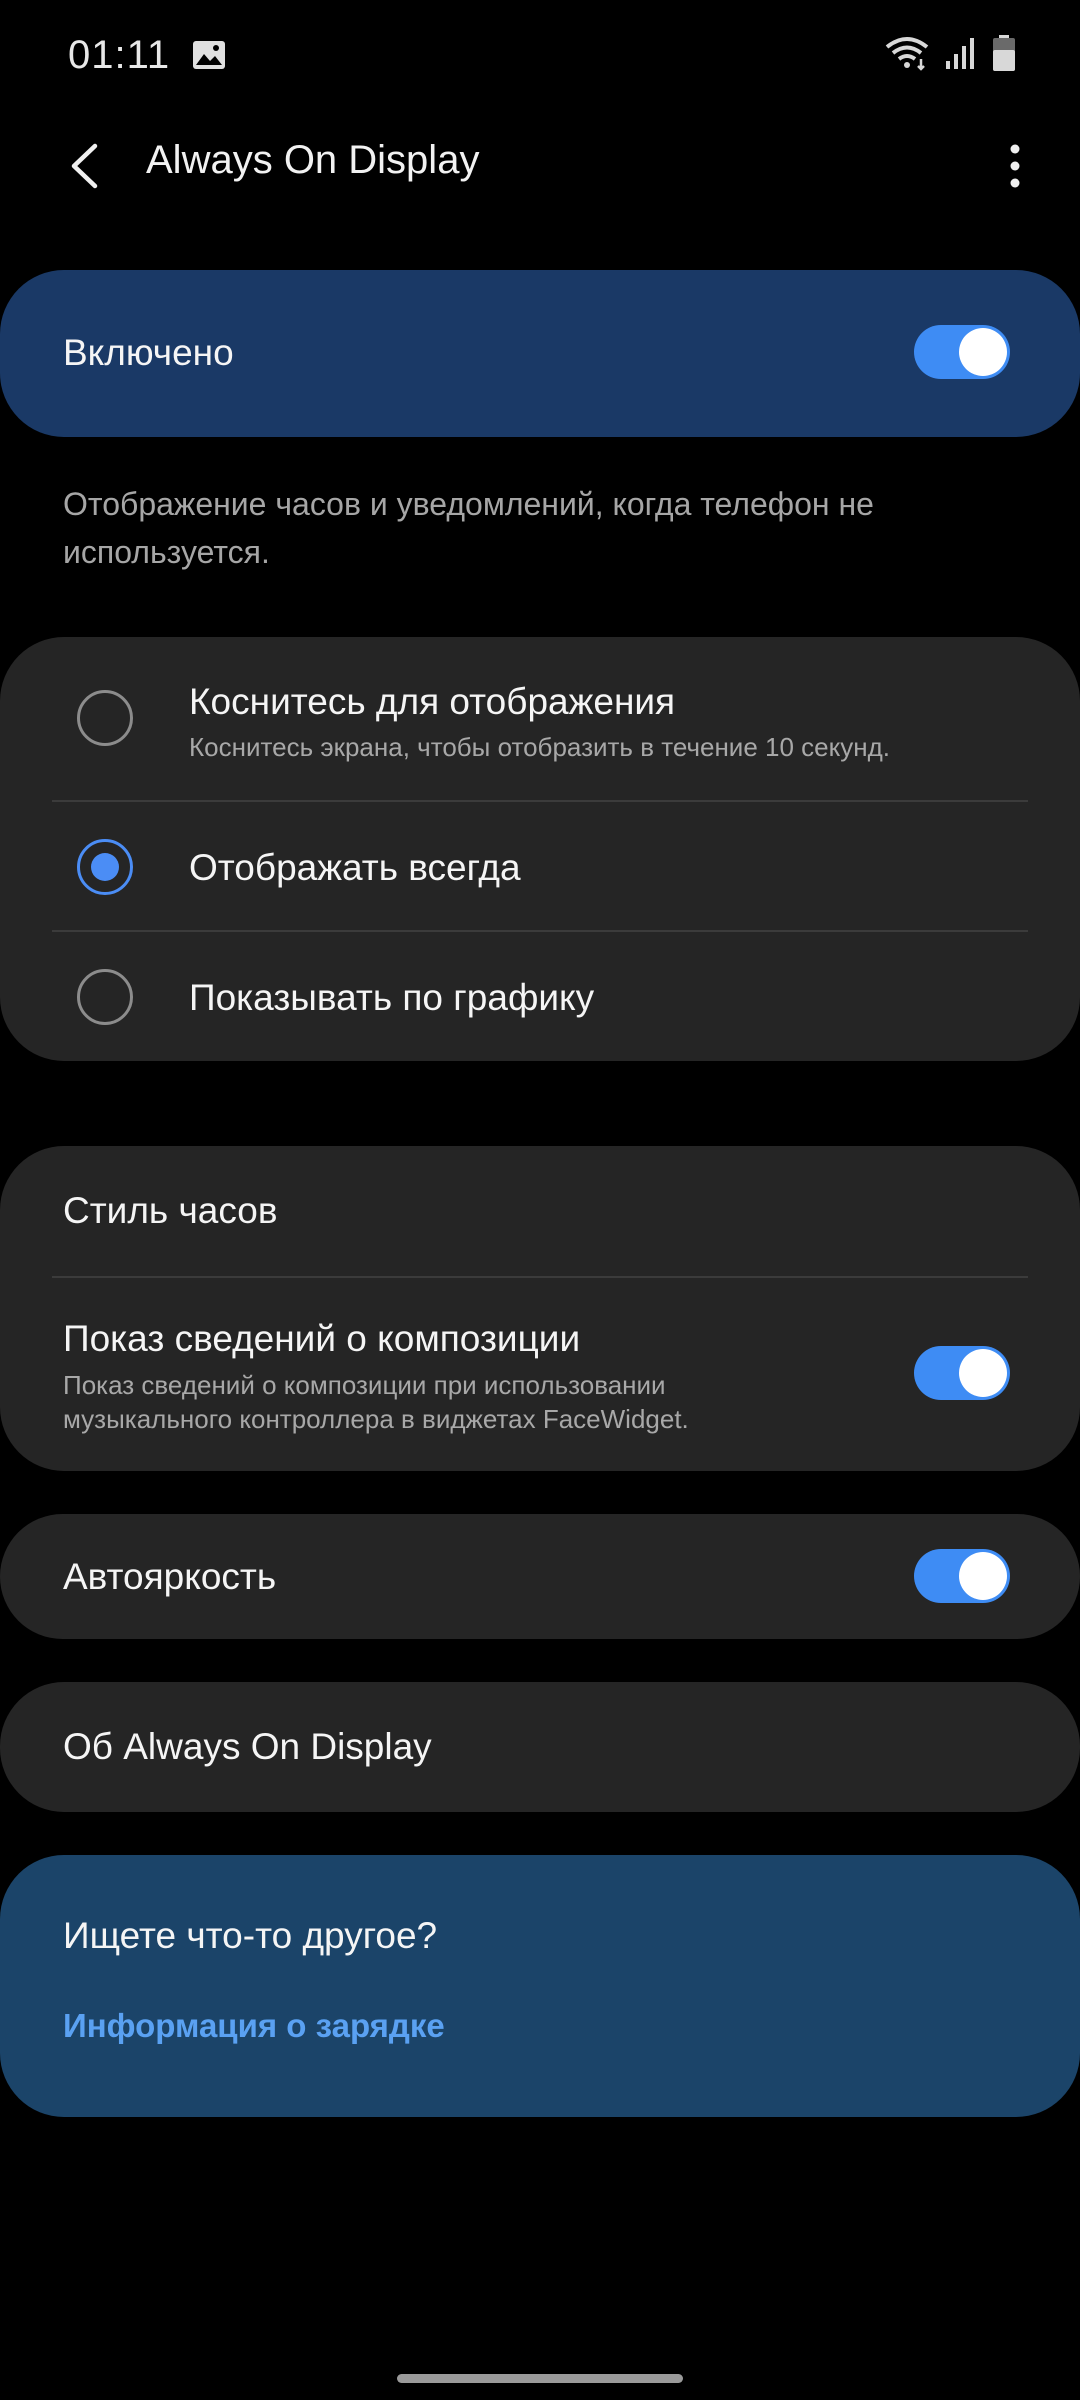  What do you see at coordinates (247, 1746) in the screenshot?
I see `about-label: Об Always On Display` at bounding box center [247, 1746].